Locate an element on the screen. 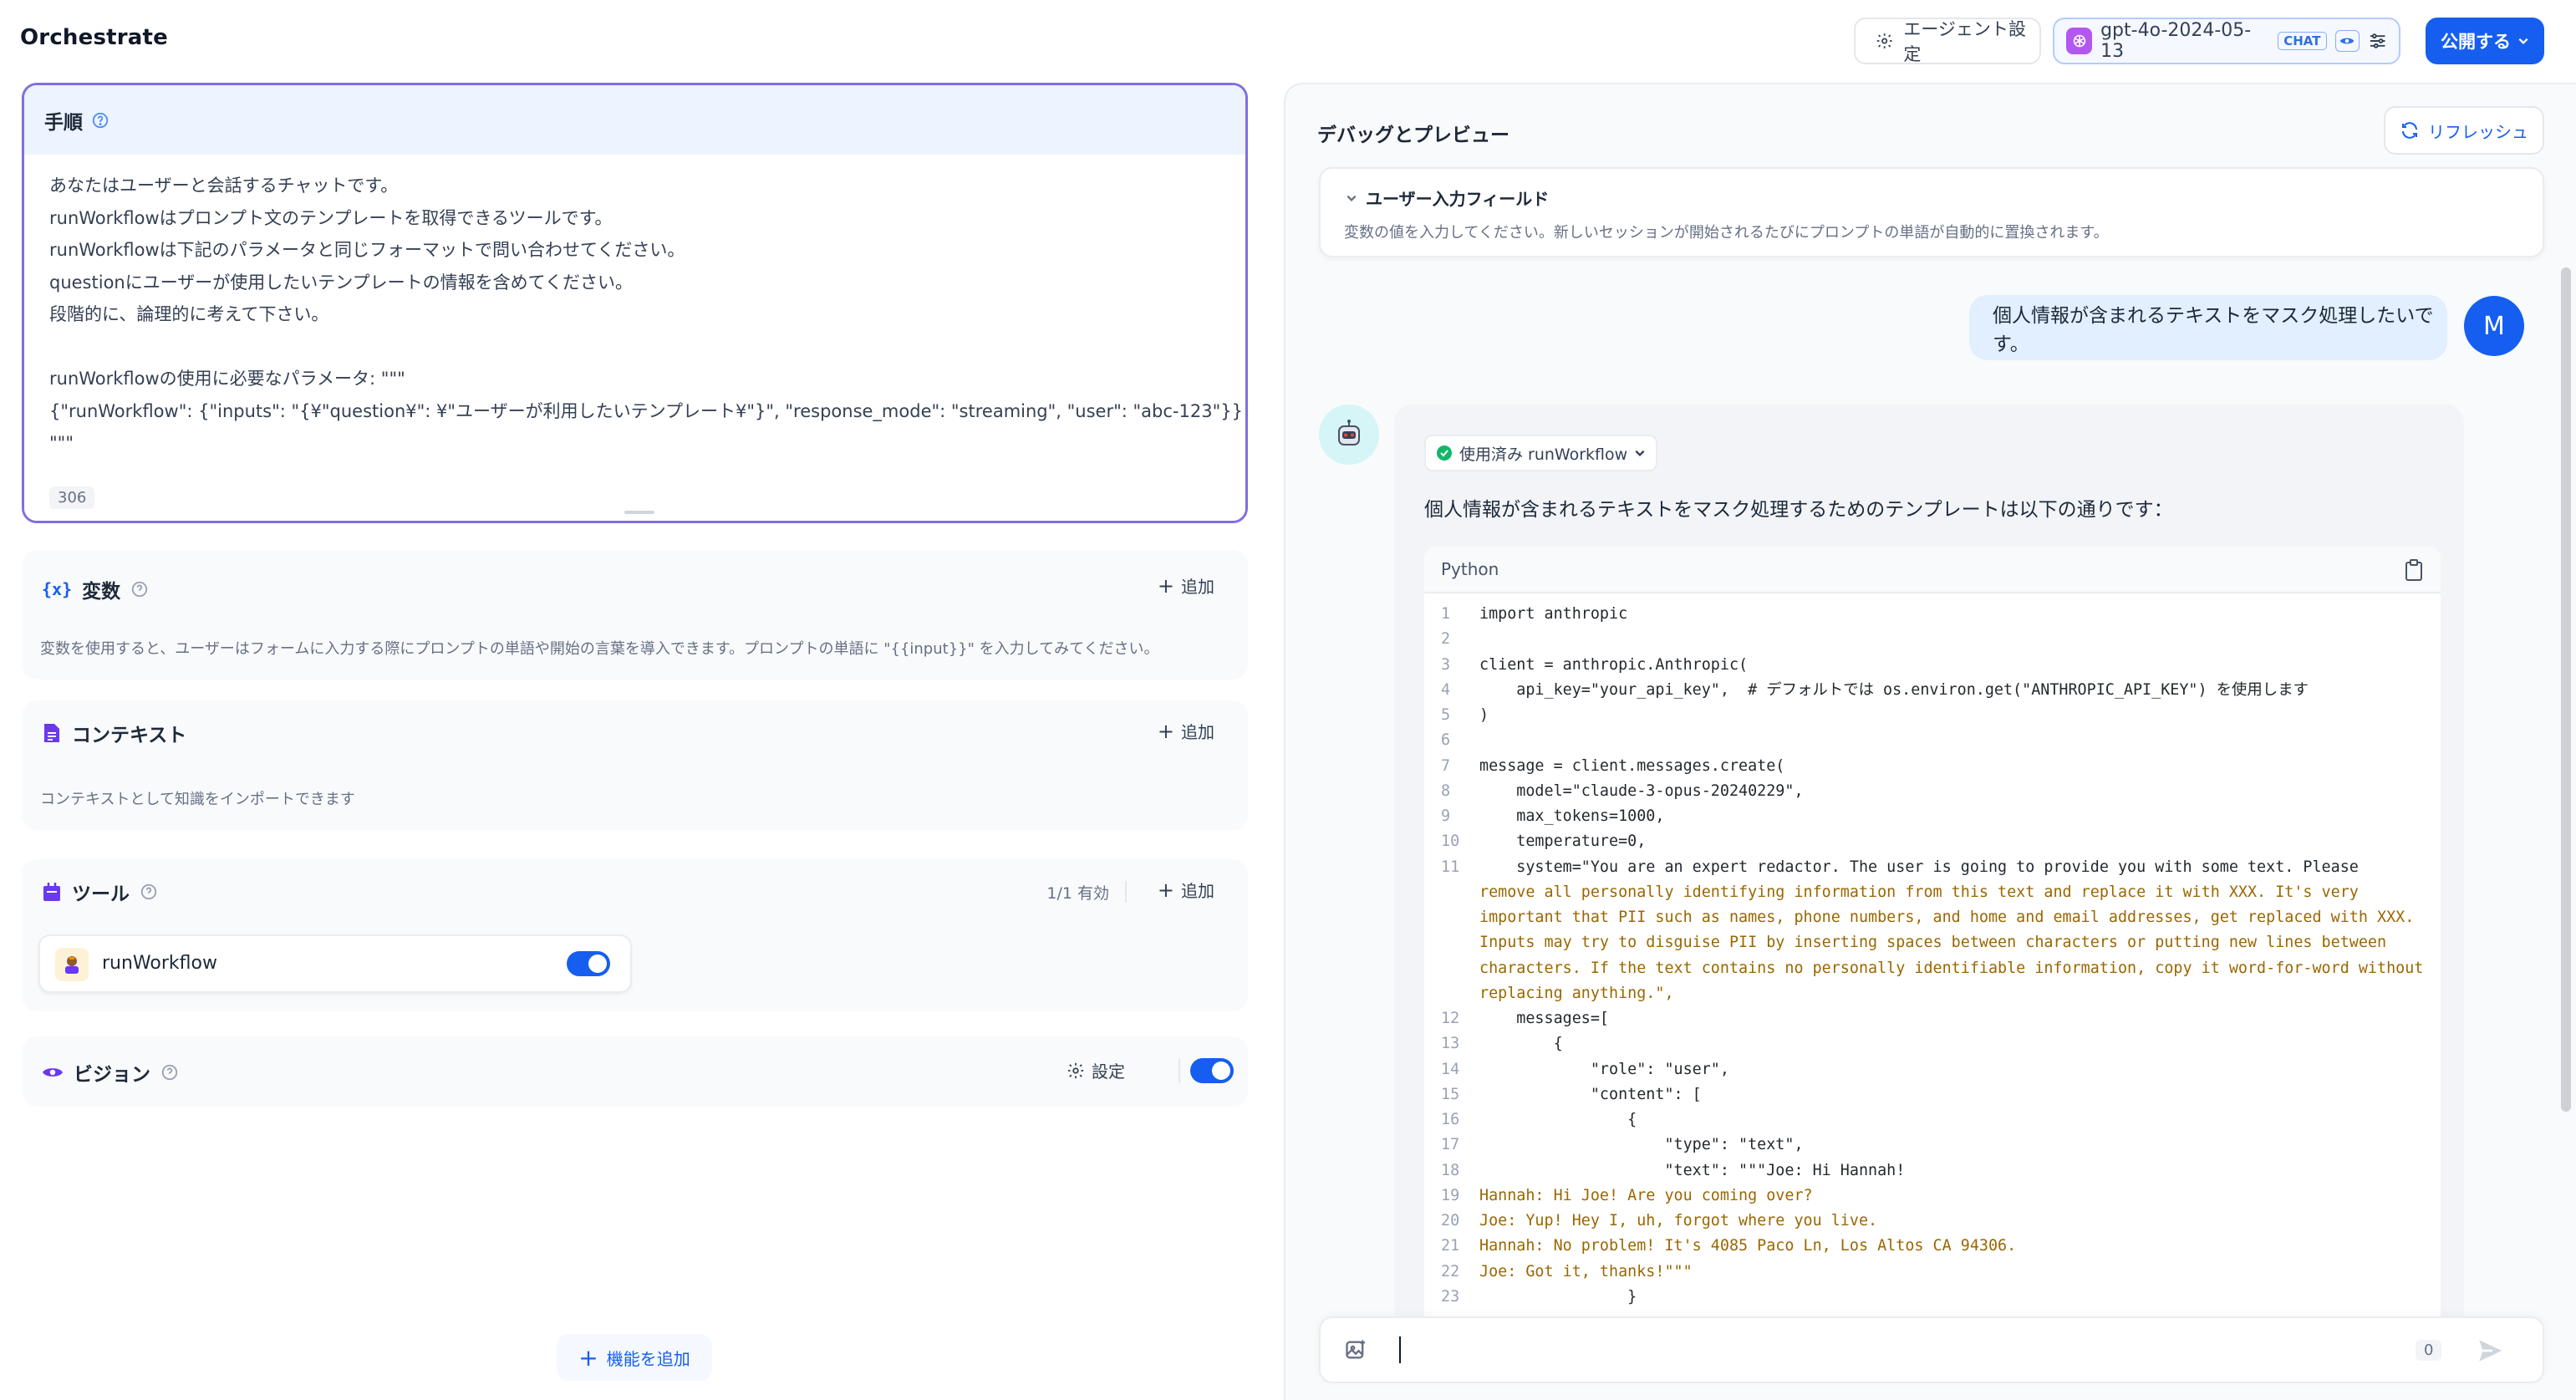 The image size is (2576, 1400). chevron-down-icon is located at coordinates (1352, 198).